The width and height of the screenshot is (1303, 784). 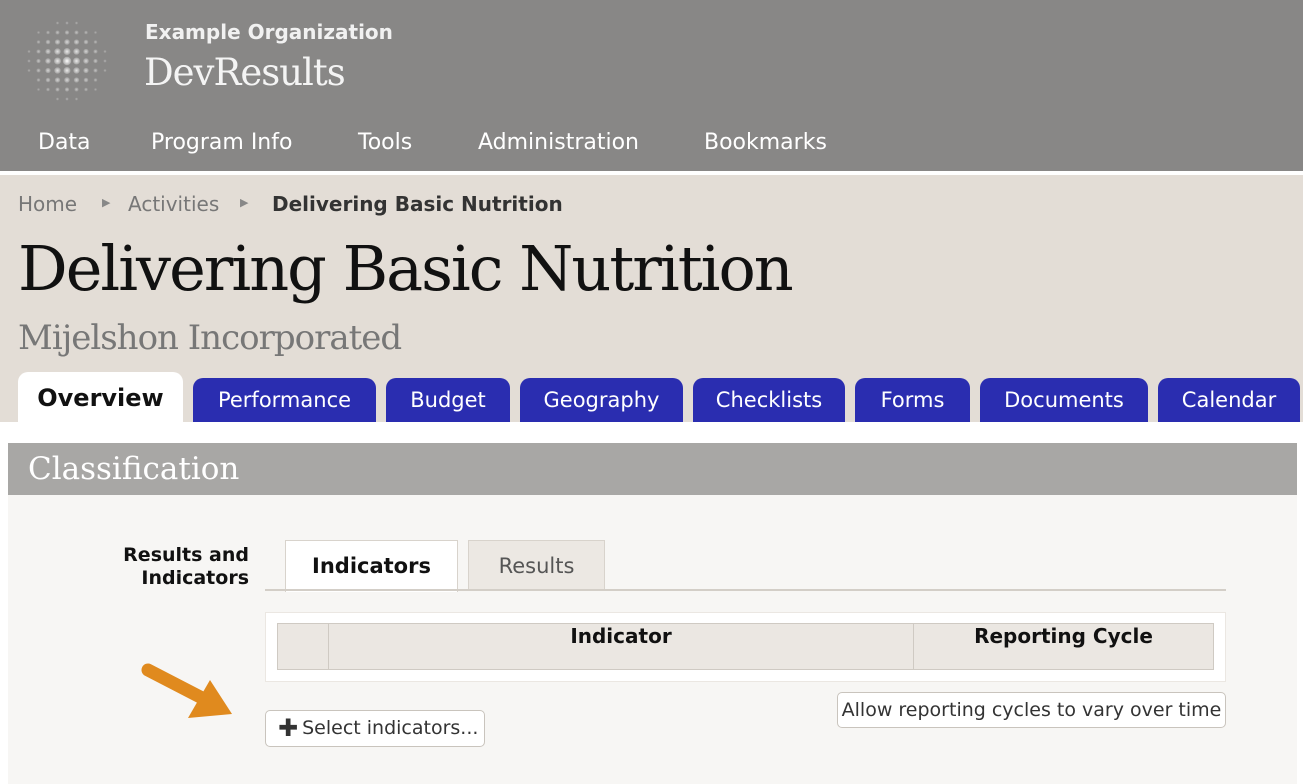 What do you see at coordinates (64, 142) in the screenshot?
I see `nav-item-data: Data` at bounding box center [64, 142].